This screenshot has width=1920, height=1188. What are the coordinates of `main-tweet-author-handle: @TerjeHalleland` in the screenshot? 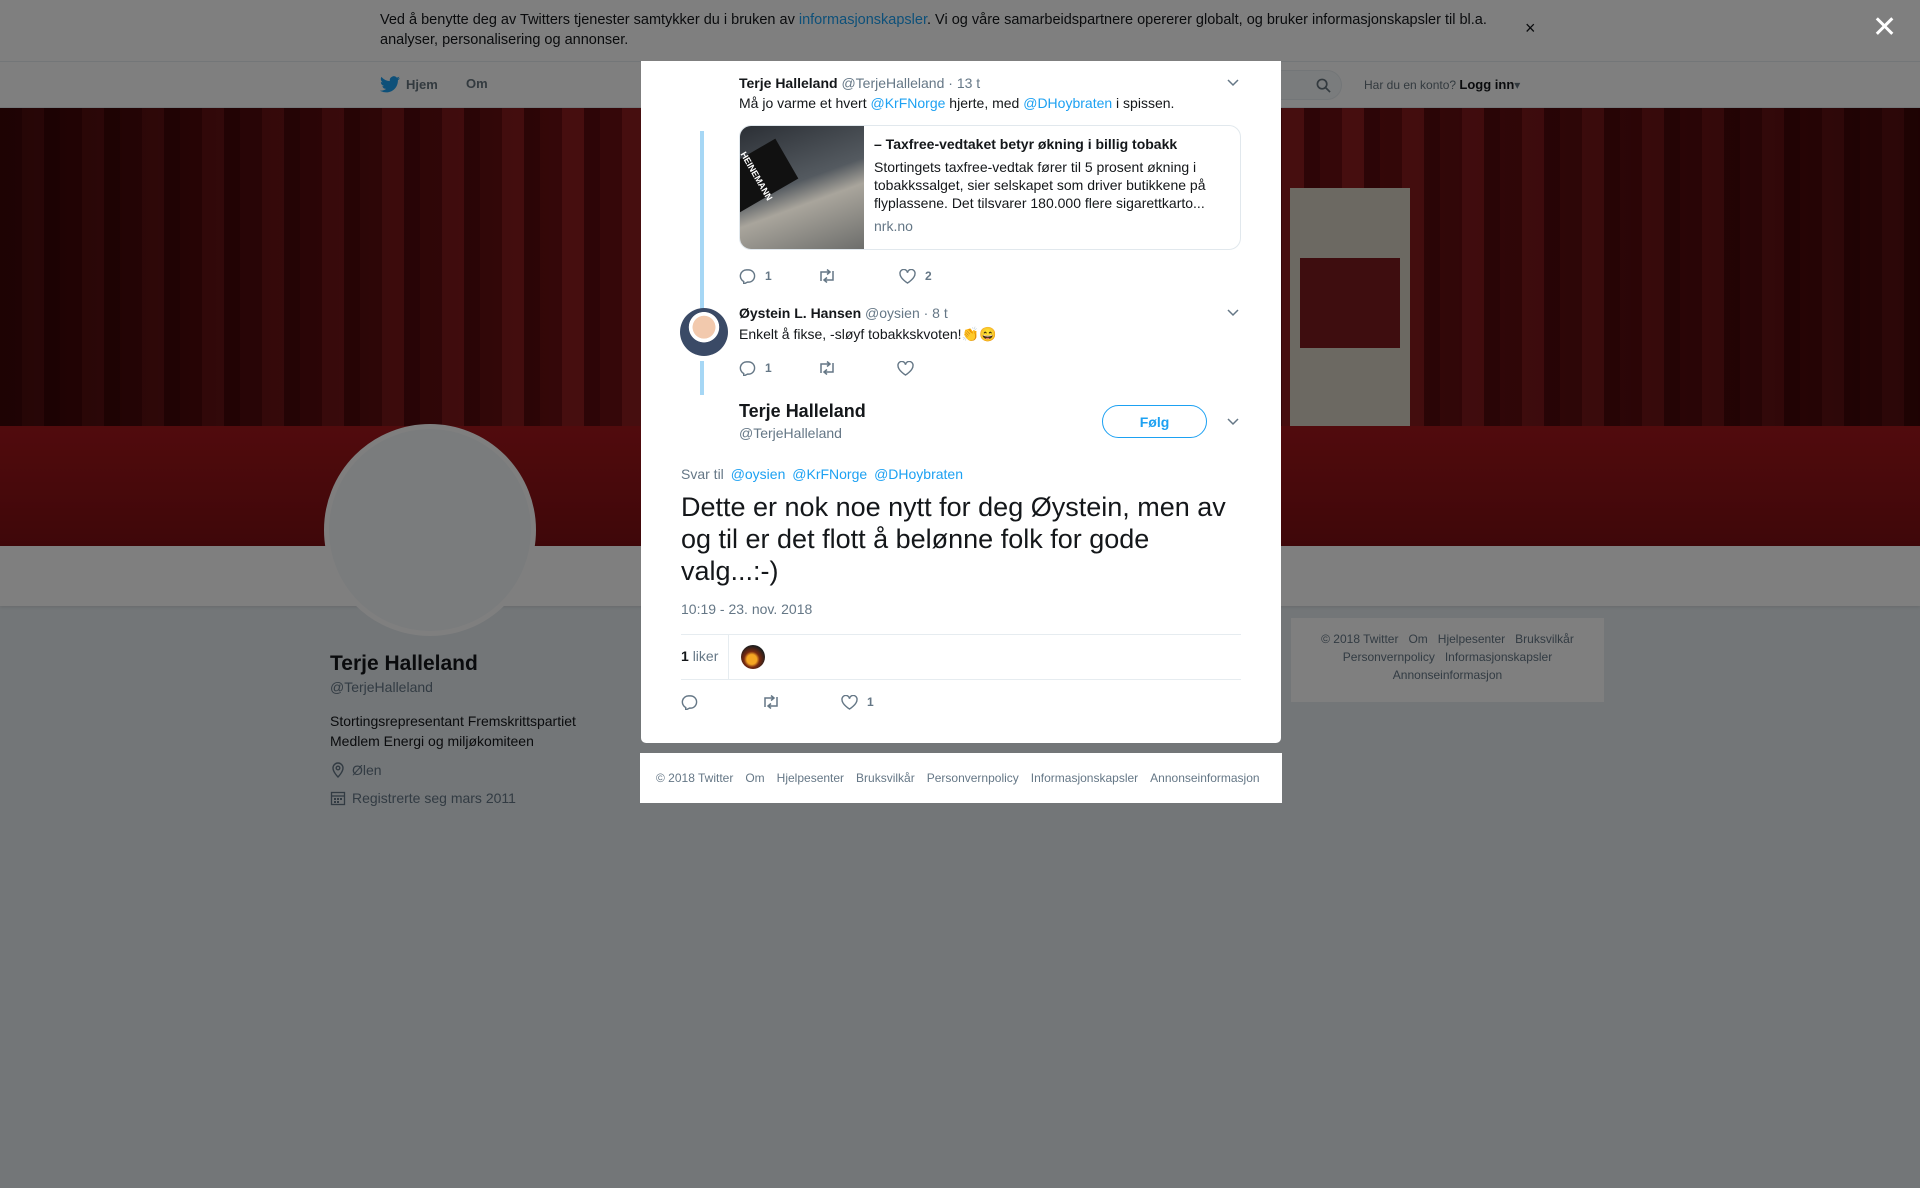 It's located at (790, 433).